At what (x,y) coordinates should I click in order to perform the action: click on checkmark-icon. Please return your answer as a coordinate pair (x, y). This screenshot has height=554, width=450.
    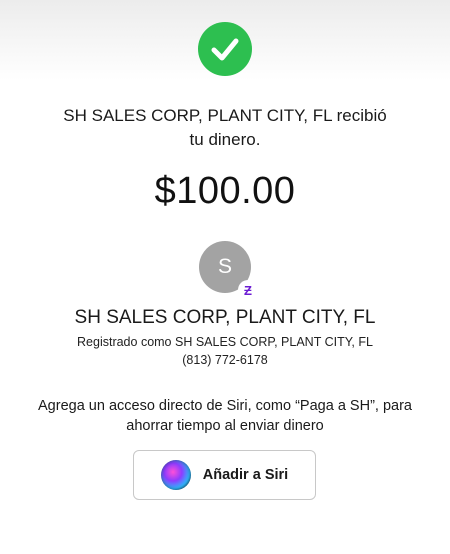
    Looking at the image, I should click on (225, 49).